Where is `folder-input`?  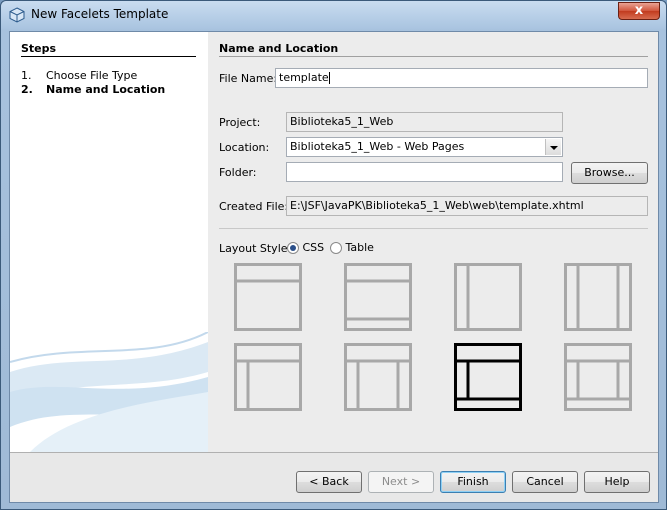 folder-input is located at coordinates (424, 172).